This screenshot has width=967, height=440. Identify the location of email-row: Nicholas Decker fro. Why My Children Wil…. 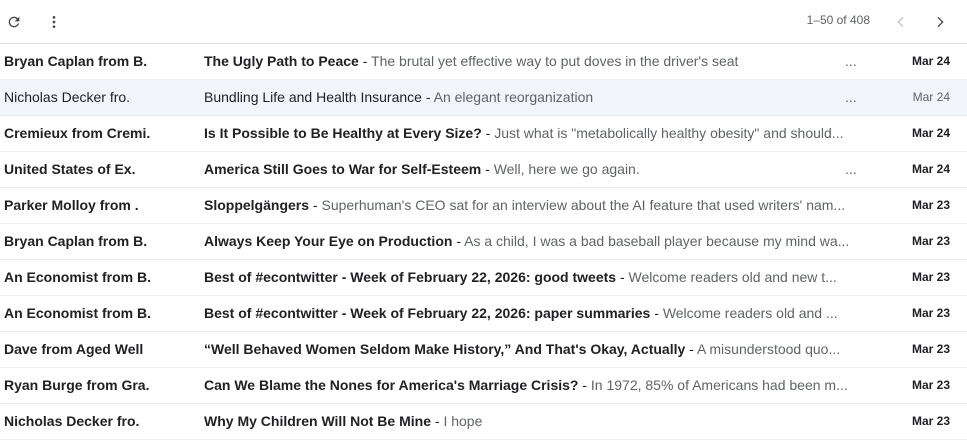
(483, 422).